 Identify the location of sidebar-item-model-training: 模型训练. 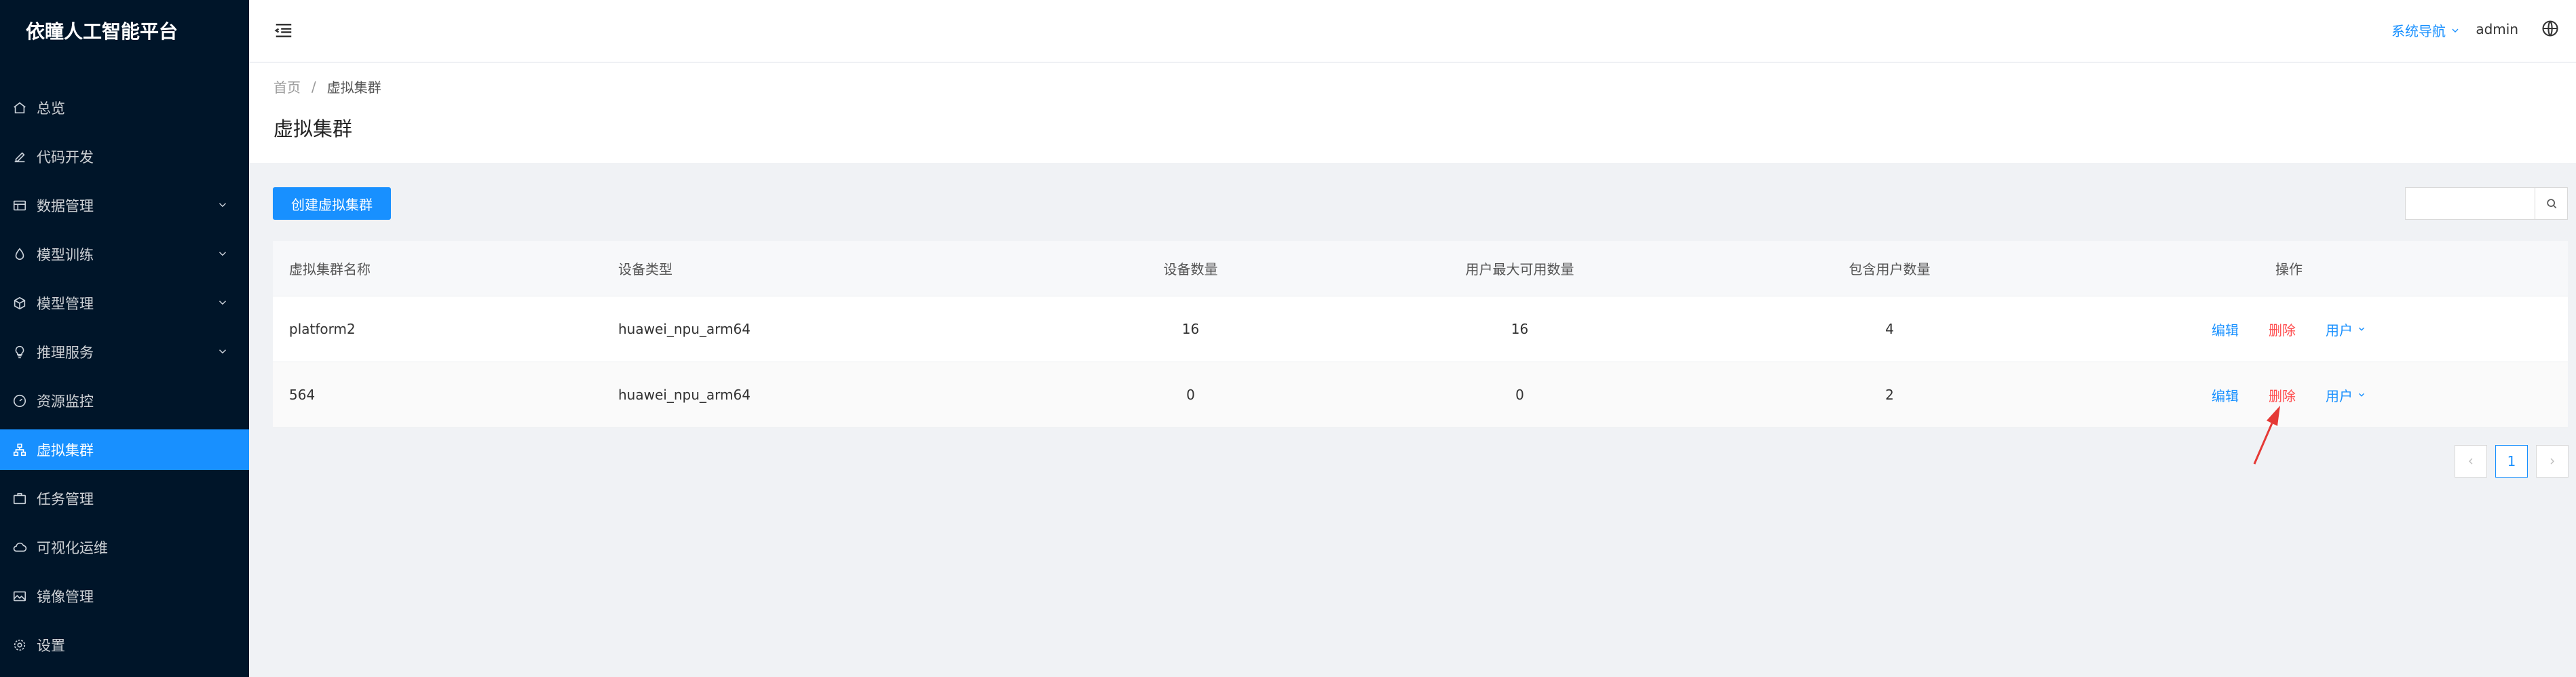
(124, 254).